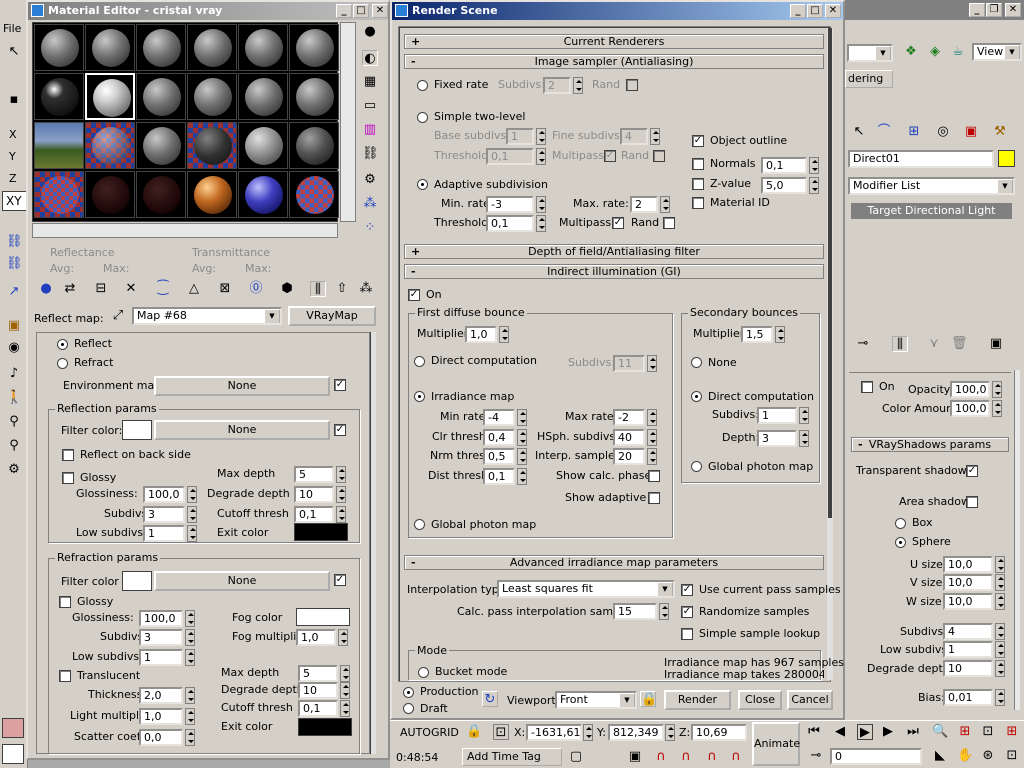 This screenshot has width=1024, height=768. What do you see at coordinates (810, 700) in the screenshot?
I see `cancel-button: Cancel` at bounding box center [810, 700].